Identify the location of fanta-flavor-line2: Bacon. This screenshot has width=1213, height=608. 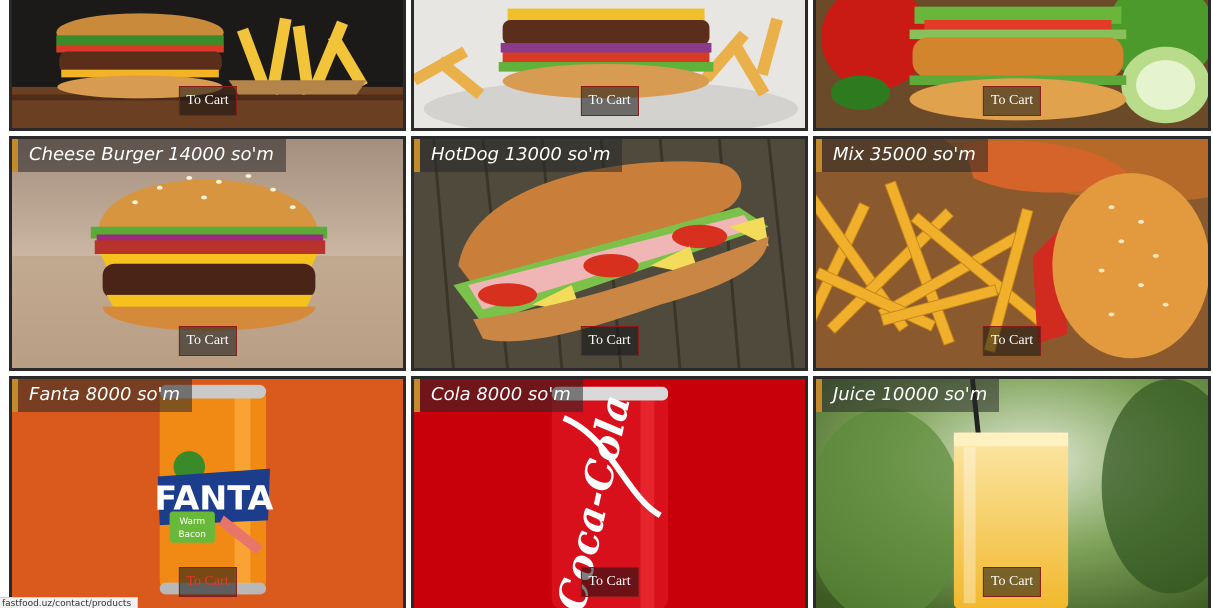
(192, 535).